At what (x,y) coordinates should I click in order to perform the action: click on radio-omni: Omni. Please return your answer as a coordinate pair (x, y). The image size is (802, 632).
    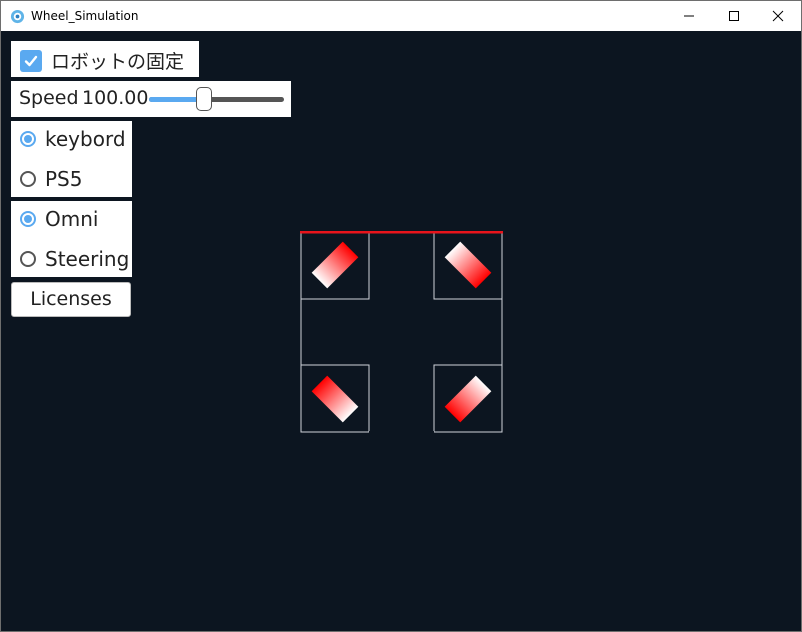
    Looking at the image, I should click on (59, 219).